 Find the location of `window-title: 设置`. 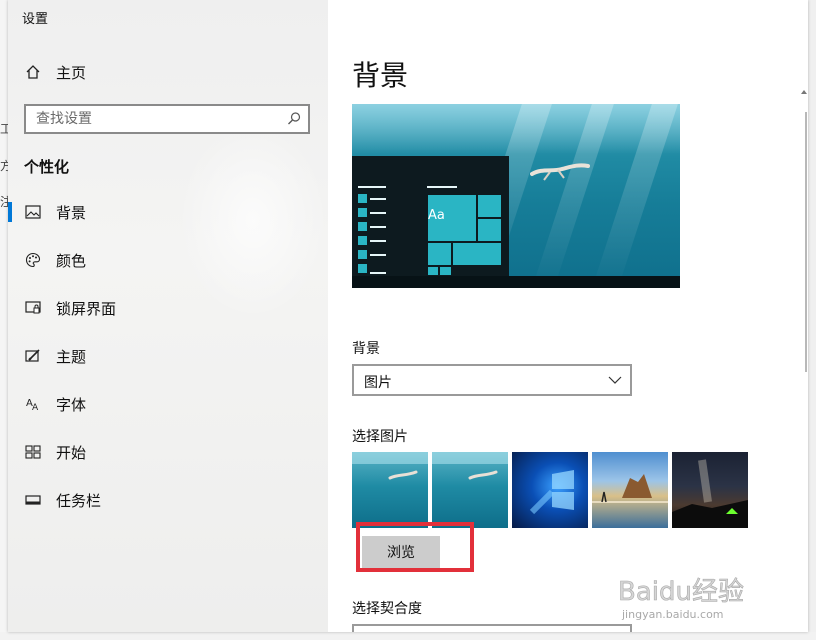

window-title: 设置 is located at coordinates (35, 19).